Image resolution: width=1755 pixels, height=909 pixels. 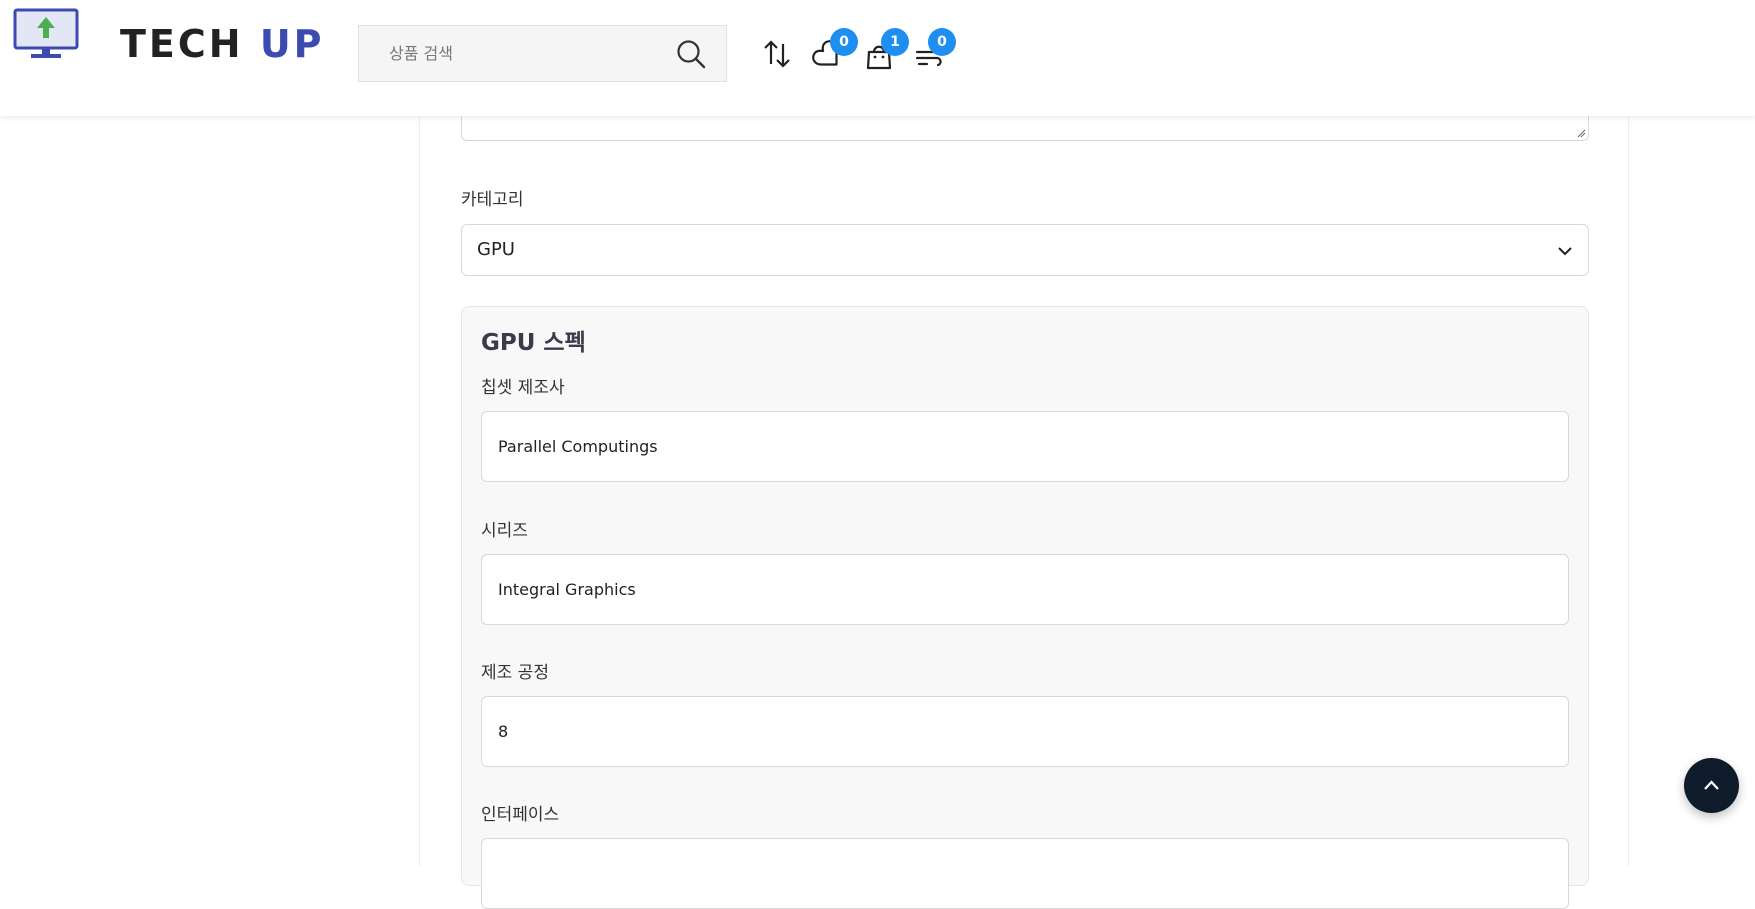 What do you see at coordinates (182, 44) in the screenshot?
I see `logo-text-tech: TECH` at bounding box center [182, 44].